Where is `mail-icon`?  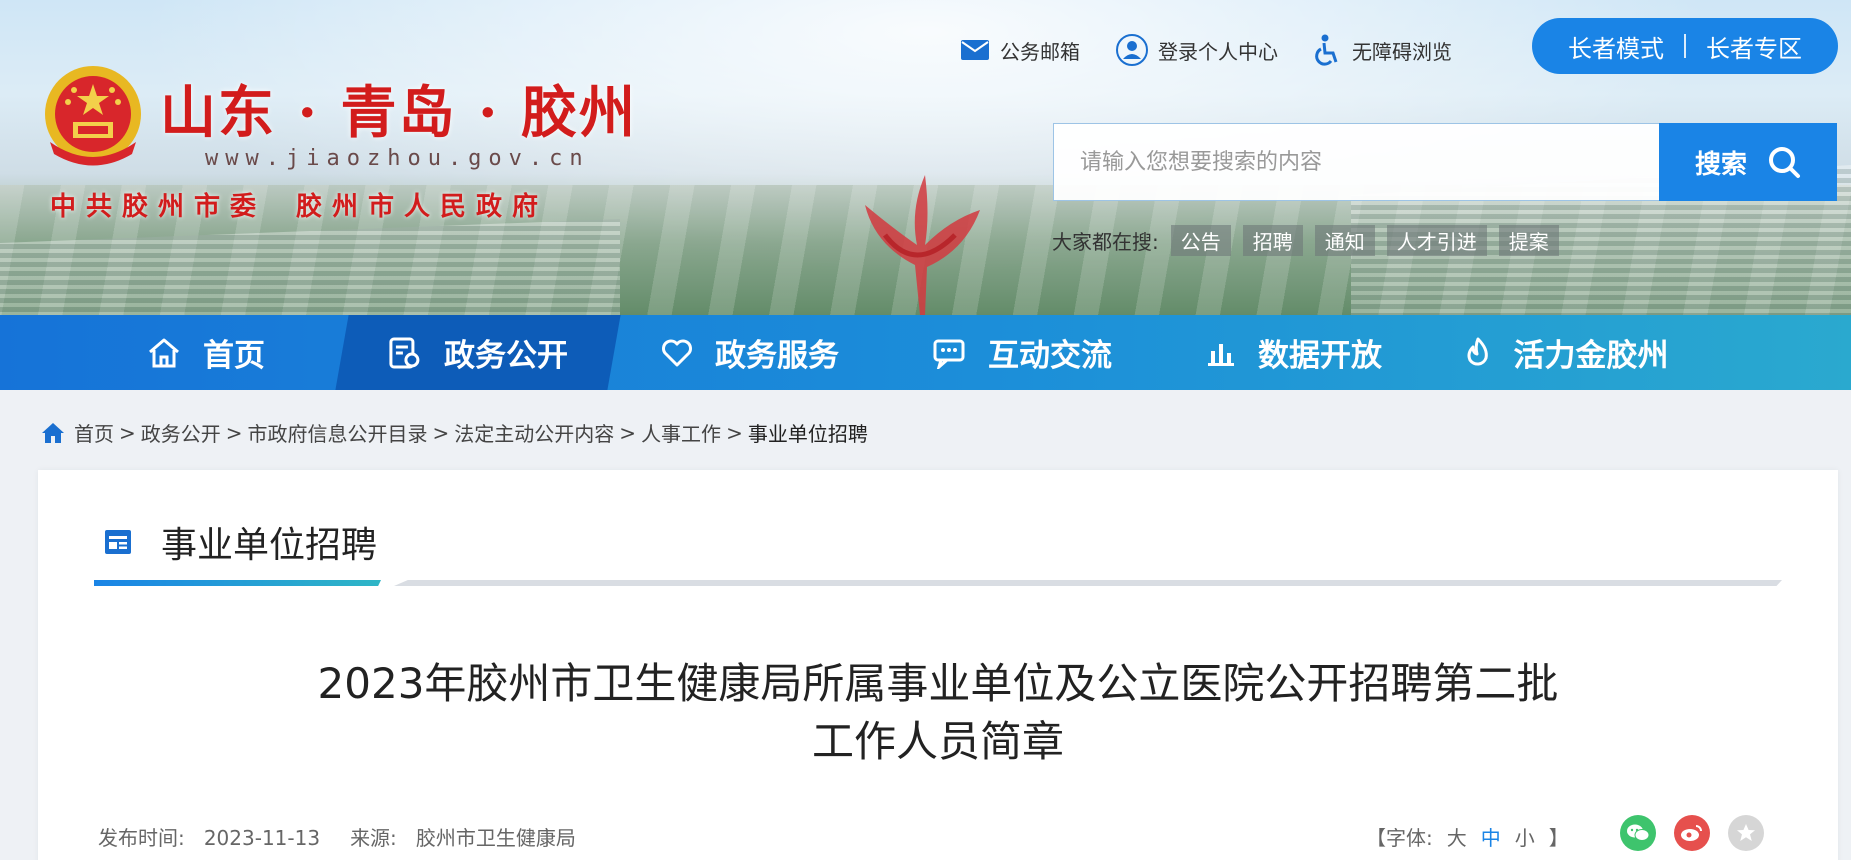
mail-icon is located at coordinates (975, 50).